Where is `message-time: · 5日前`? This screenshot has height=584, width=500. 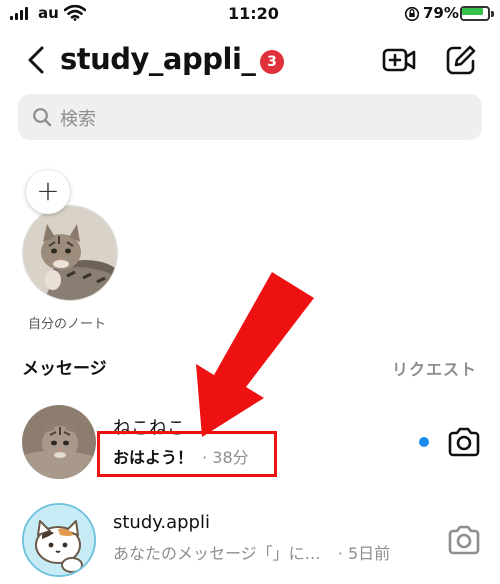 message-time: · 5日前 is located at coordinates (364, 553).